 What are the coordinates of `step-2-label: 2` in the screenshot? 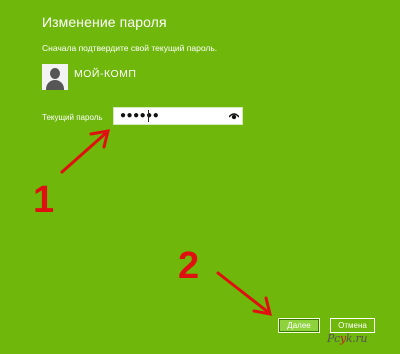 It's located at (188, 266).